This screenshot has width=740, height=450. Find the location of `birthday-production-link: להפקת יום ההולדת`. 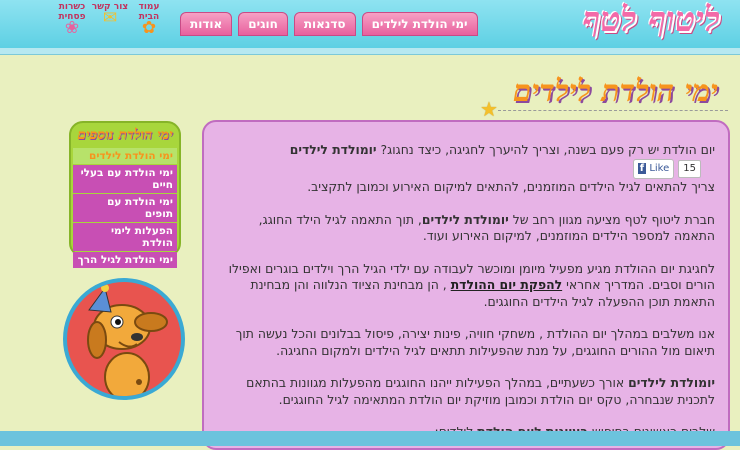

birthday-production-link: להפקת יום ההולדת is located at coordinates (506, 284).